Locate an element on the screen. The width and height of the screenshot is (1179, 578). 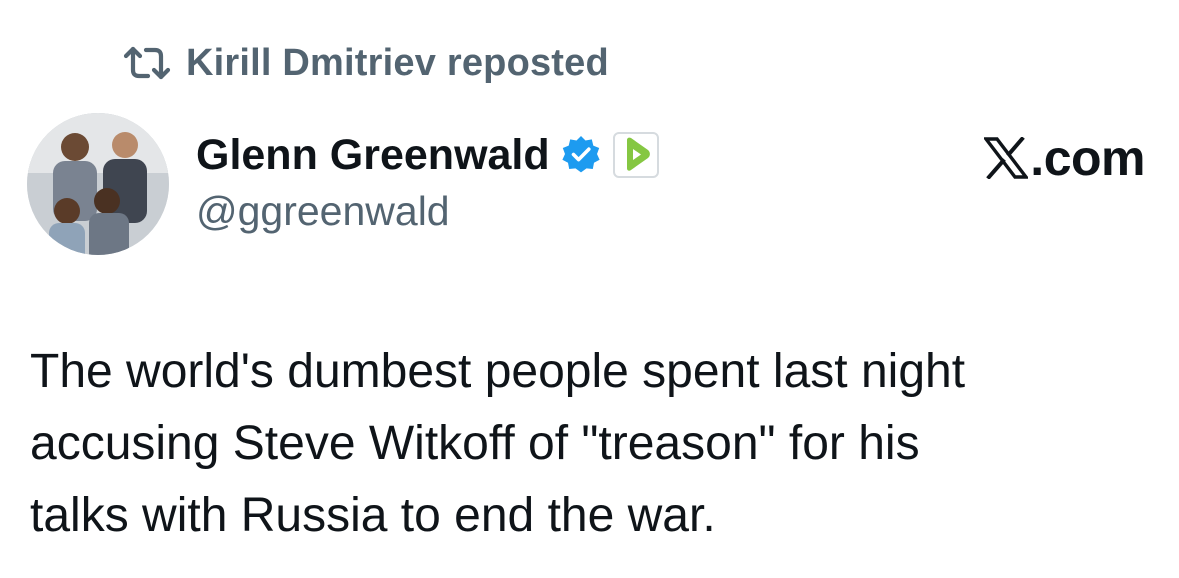
display-name: Glenn Greenwald is located at coordinates (373, 155).